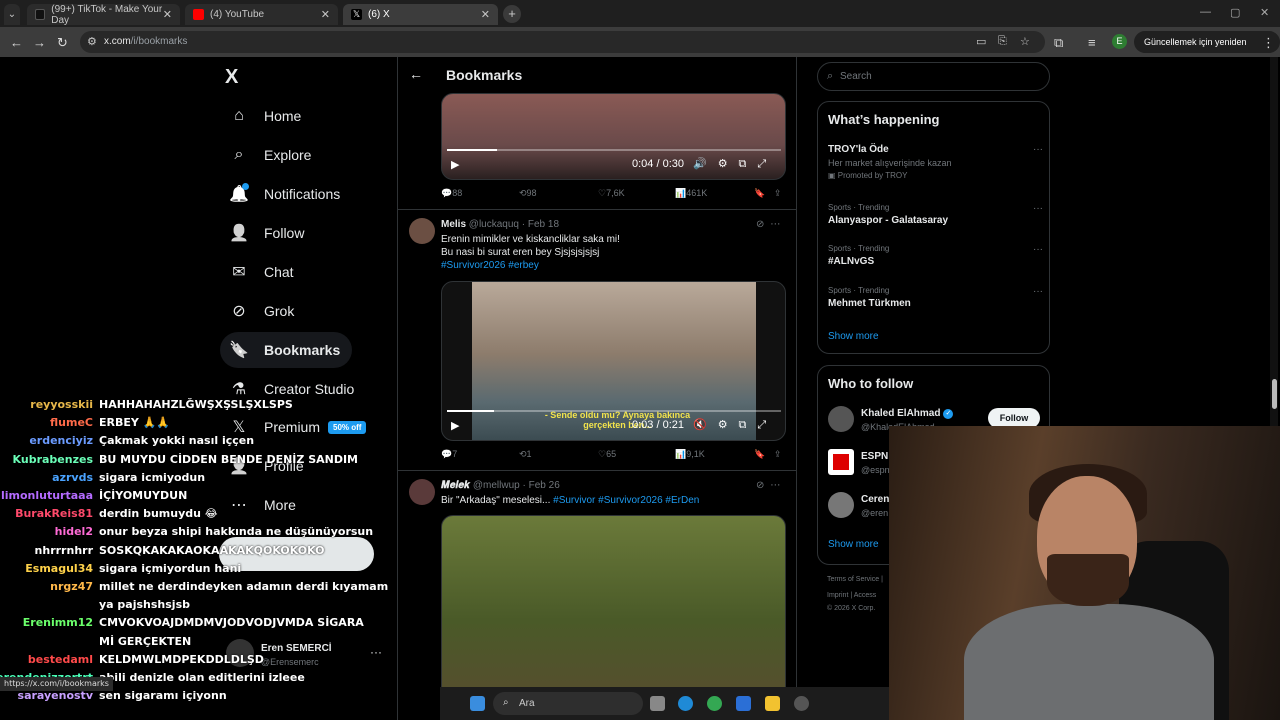 The image size is (1280, 720). What do you see at coordinates (735, 425) in the screenshot?
I see `video-settings-icons: 🔇⚙⧉⤢` at bounding box center [735, 425].